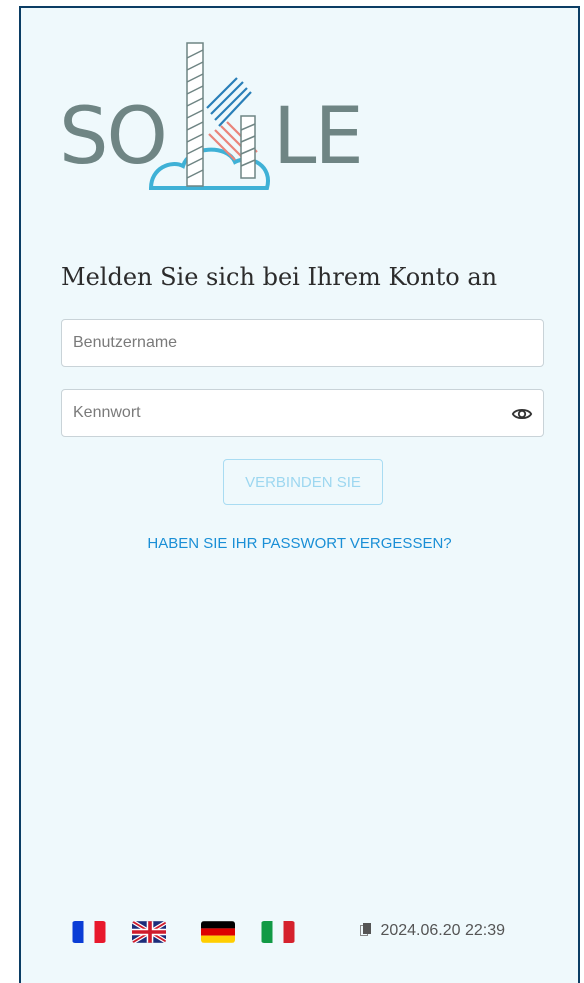  What do you see at coordinates (522, 414) in the screenshot?
I see `eye-icon` at bounding box center [522, 414].